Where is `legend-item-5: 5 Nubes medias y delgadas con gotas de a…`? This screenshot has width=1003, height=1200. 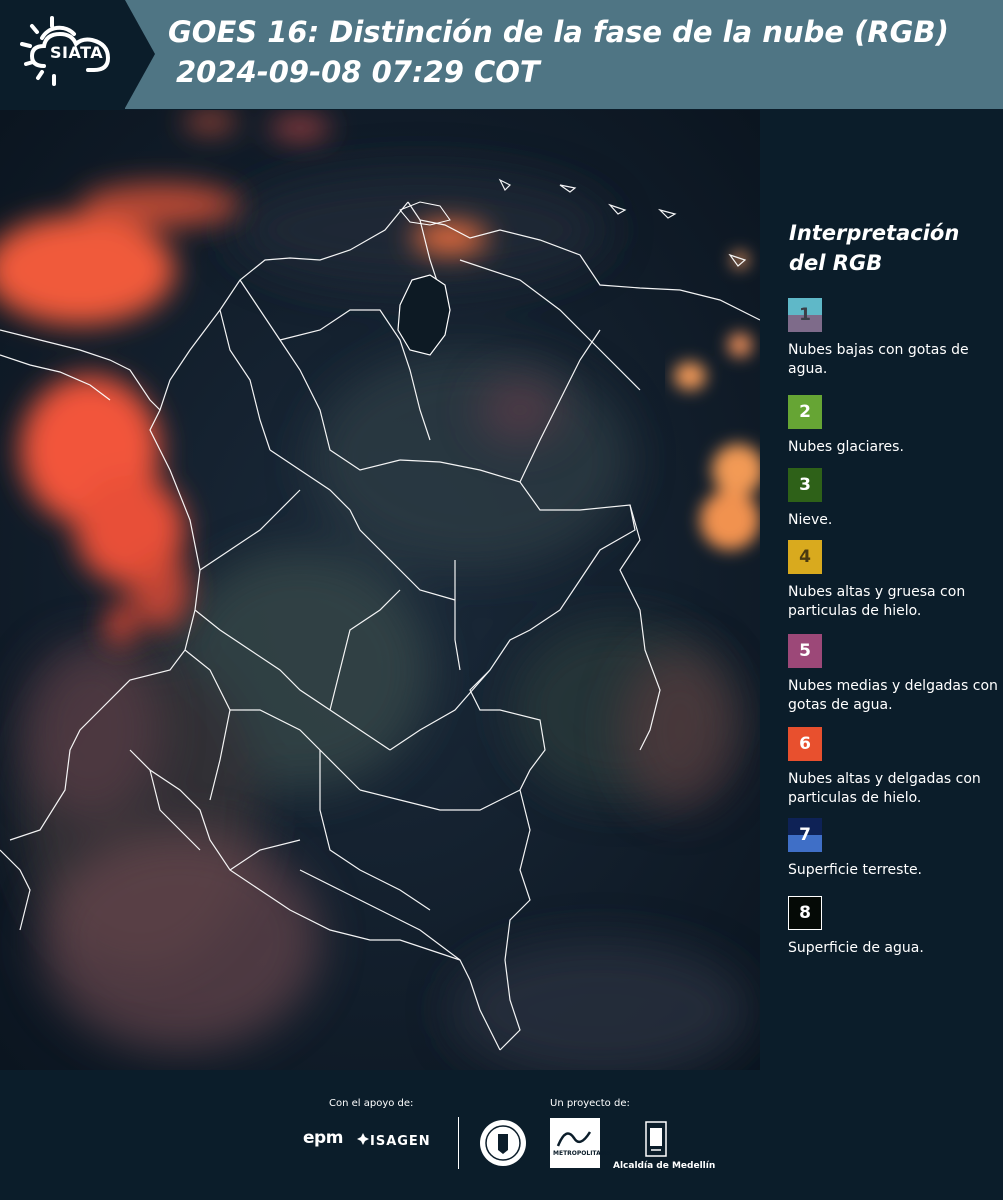
legend-item-5: 5 Nubes medias y delgadas con gotas de a… is located at coordinates (894, 674).